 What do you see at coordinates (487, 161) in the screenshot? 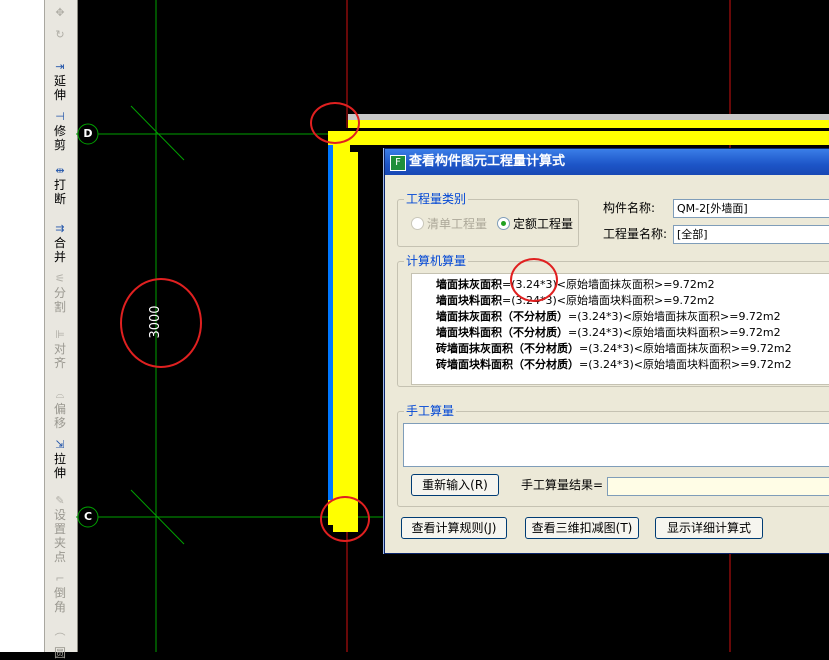
I see `dialog-title: 查看构件图元工程量计算式` at bounding box center [487, 161].